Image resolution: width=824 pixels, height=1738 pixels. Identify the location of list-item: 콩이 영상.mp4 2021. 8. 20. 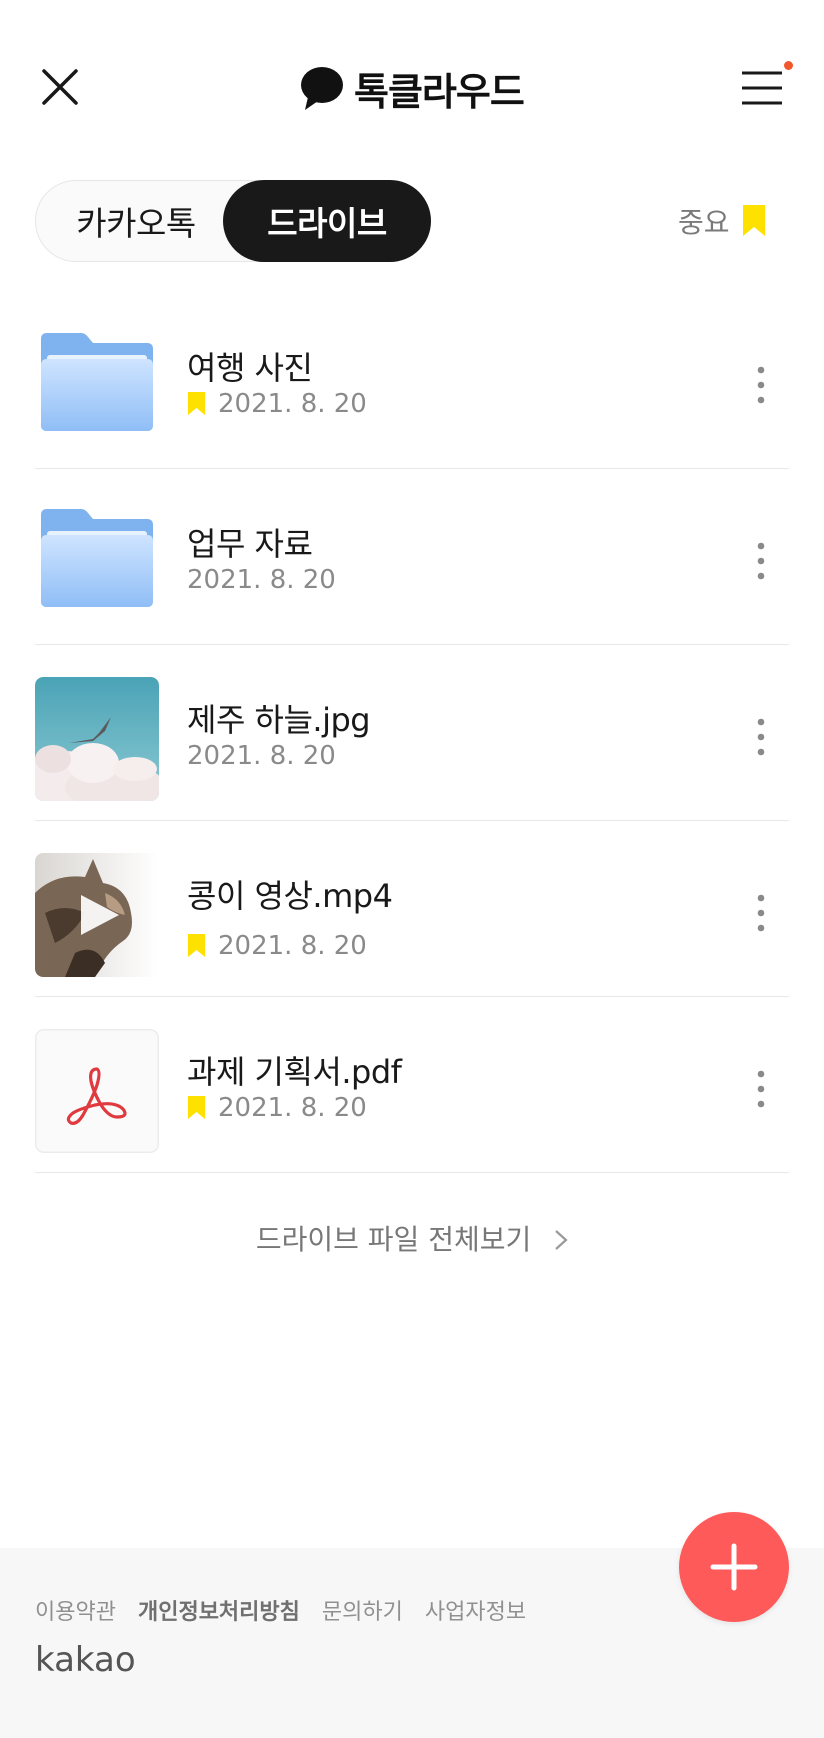
(412, 909).